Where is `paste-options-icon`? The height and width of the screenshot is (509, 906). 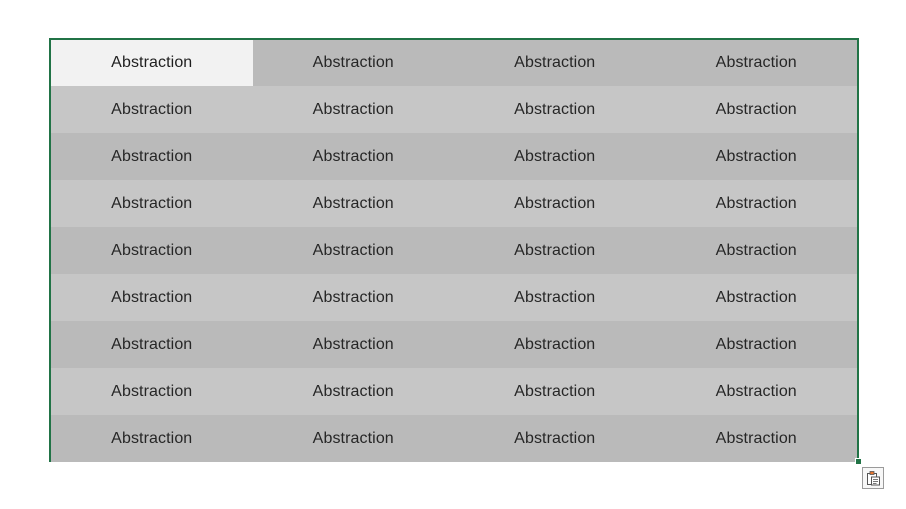
paste-options-icon is located at coordinates (873, 478).